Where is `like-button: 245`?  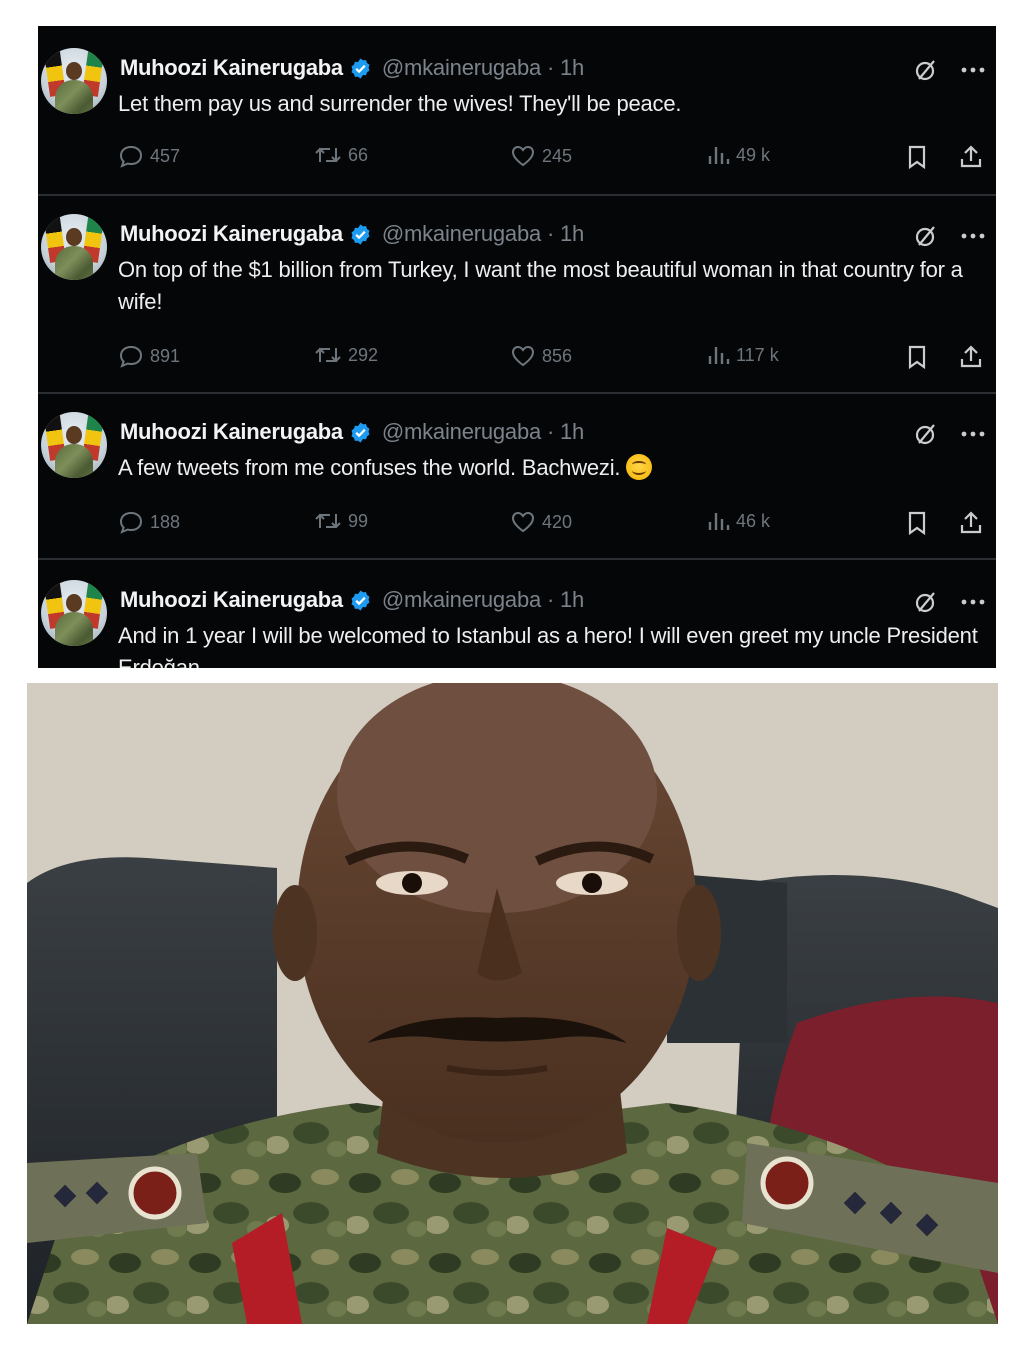 like-button: 245 is located at coordinates (541, 156).